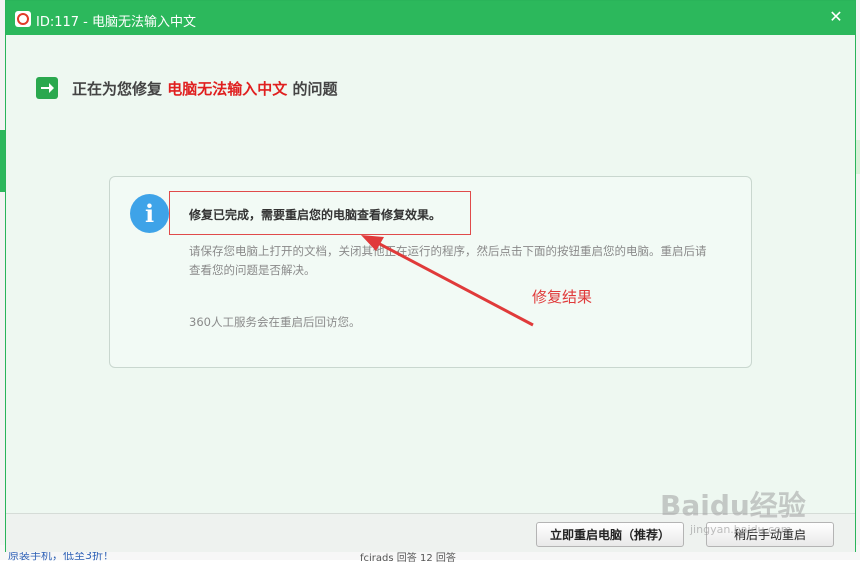 This screenshot has height=564, width=860. Describe the element at coordinates (733, 505) in the screenshot. I see `baidu-watermark: Baidu经验` at that location.